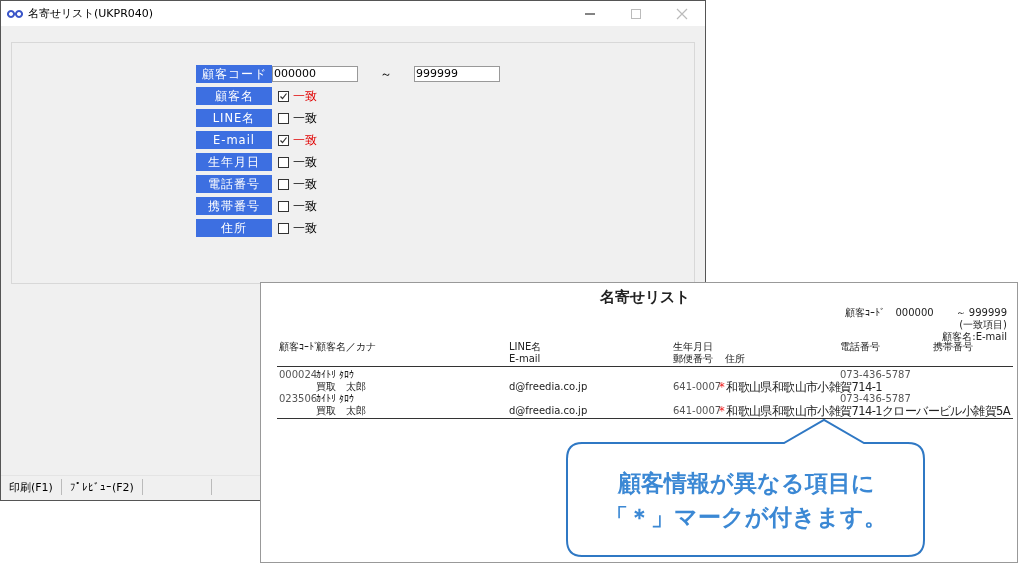  What do you see at coordinates (953, 347) in the screenshot?
I see `column-header: 携帯番号` at bounding box center [953, 347].